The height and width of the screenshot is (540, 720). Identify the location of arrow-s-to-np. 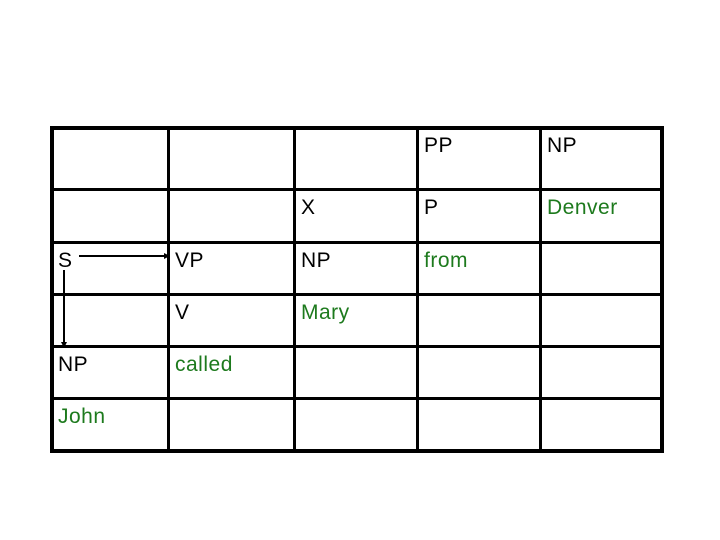
(64, 309).